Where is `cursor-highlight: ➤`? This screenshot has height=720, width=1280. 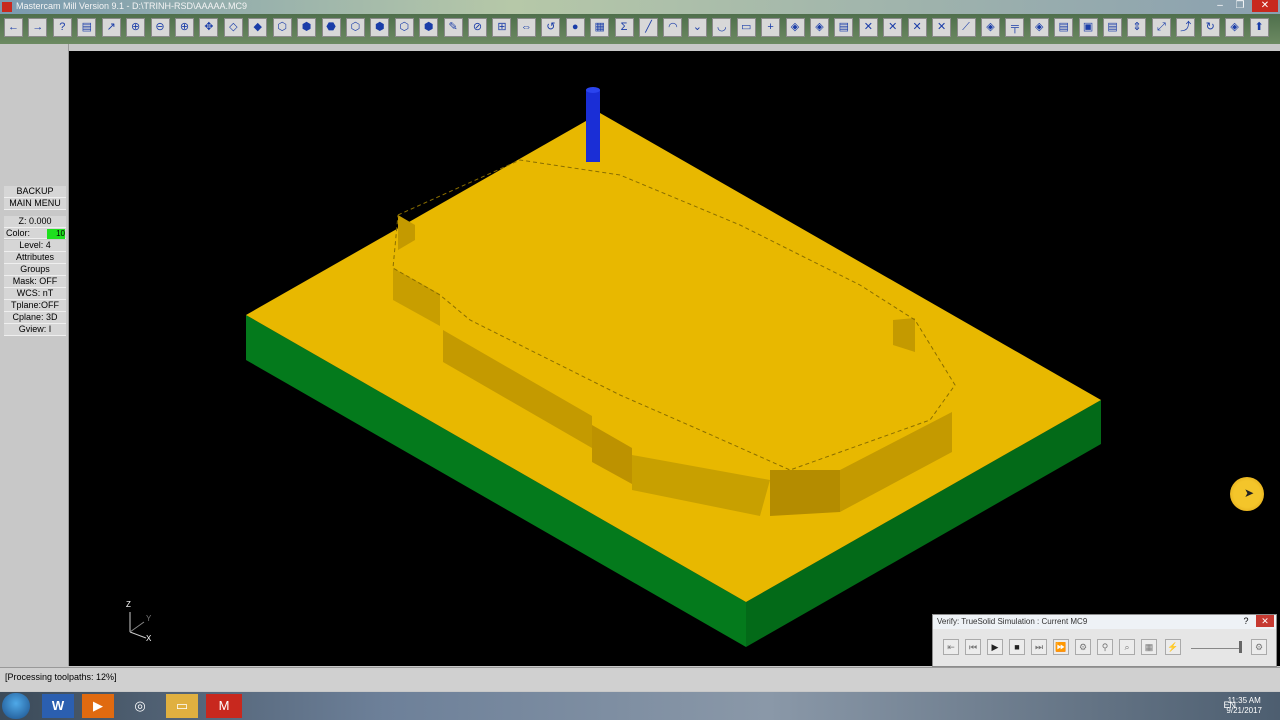
cursor-highlight: ➤ is located at coordinates (1247, 494).